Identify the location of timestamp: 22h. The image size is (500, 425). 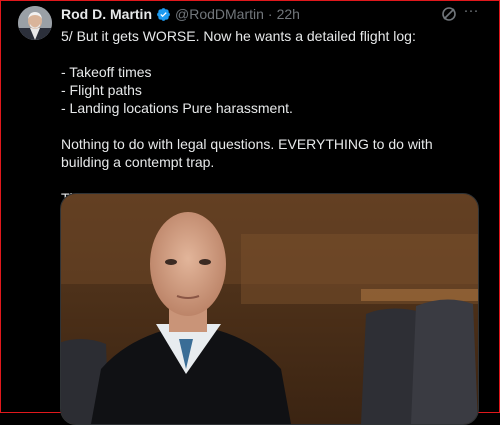
(288, 14).